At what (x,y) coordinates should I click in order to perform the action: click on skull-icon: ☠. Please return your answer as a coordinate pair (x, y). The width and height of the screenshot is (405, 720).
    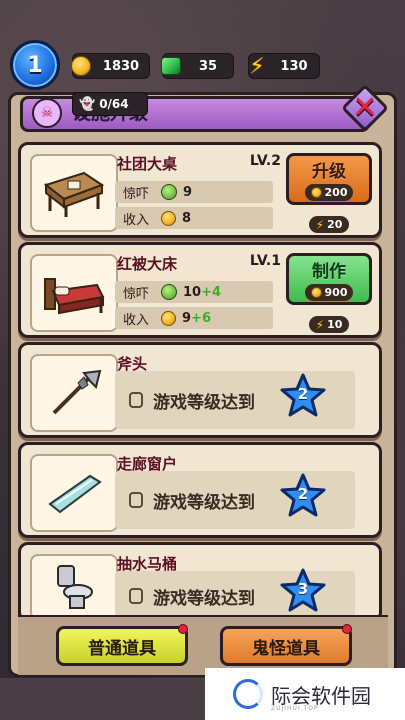
    Looking at the image, I should click on (47, 113).